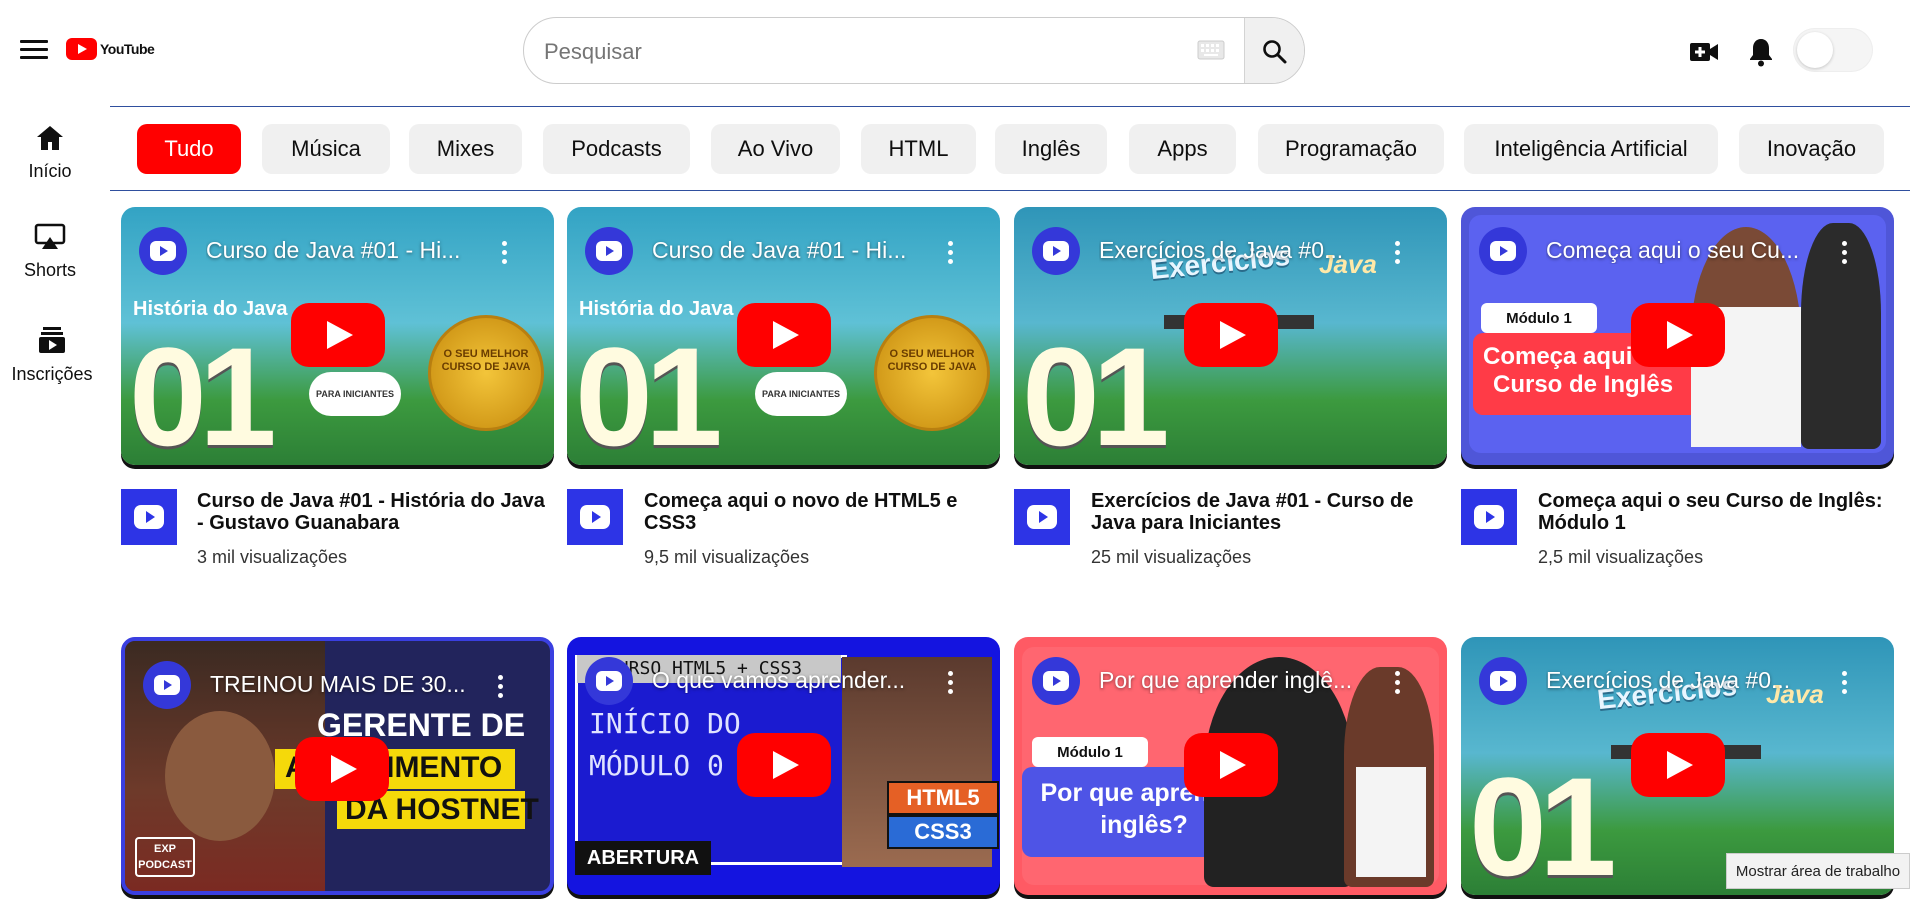  Describe the element at coordinates (1351, 149) in the screenshot. I see `chip-programacao: Programação` at that location.